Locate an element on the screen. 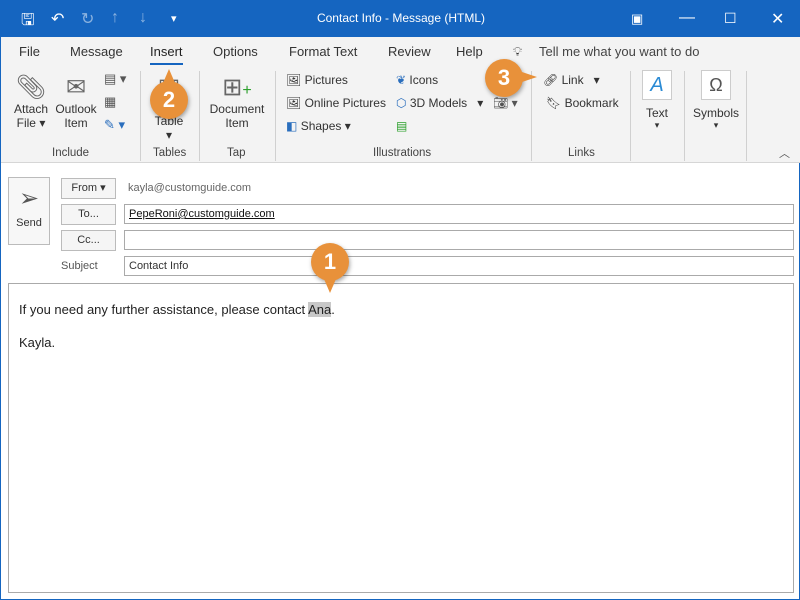 This screenshot has height=600, width=800. shapes-button: ◧ Shapes ▾ is located at coordinates (318, 126).